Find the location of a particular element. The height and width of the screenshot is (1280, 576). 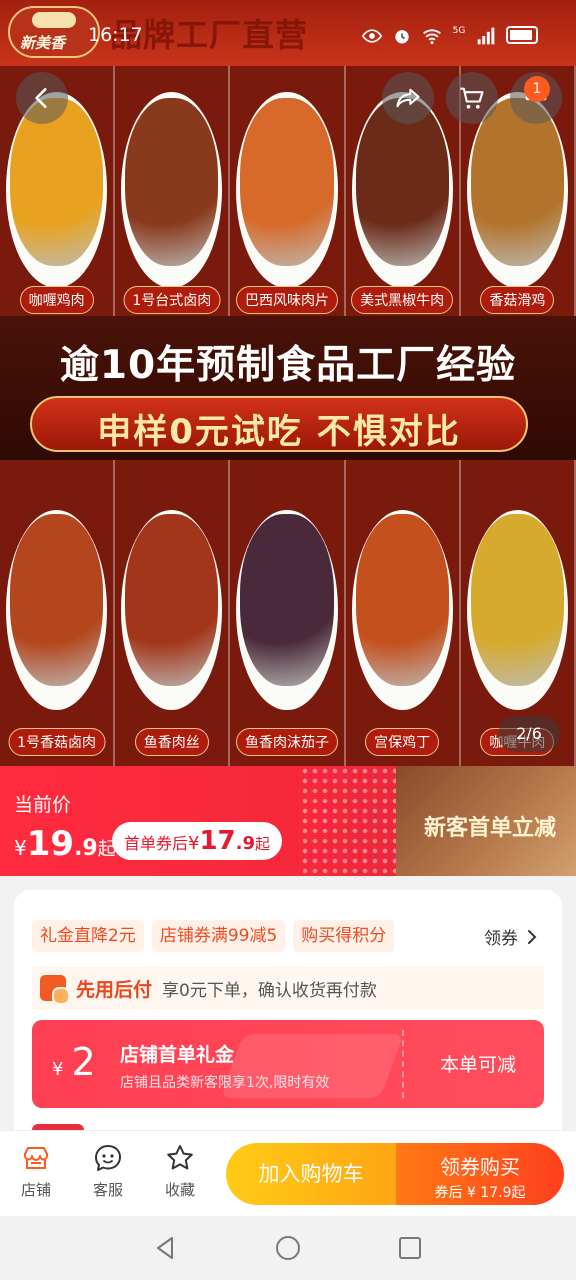

dish-label: 鱼香肉丝 is located at coordinates (171, 742).